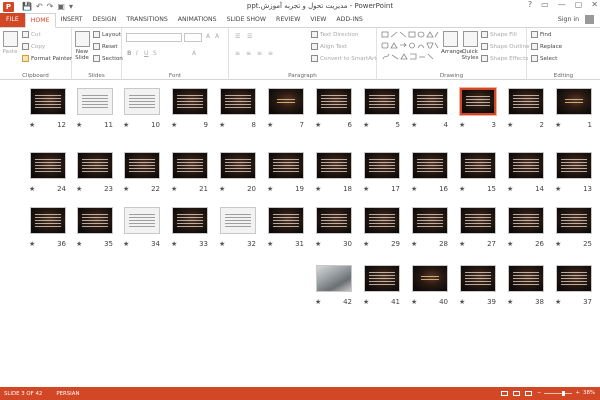 The height and width of the screenshot is (400, 600). Describe the element at coordinates (452, 43) in the screenshot. I see `arrange-button: Arrange` at that location.